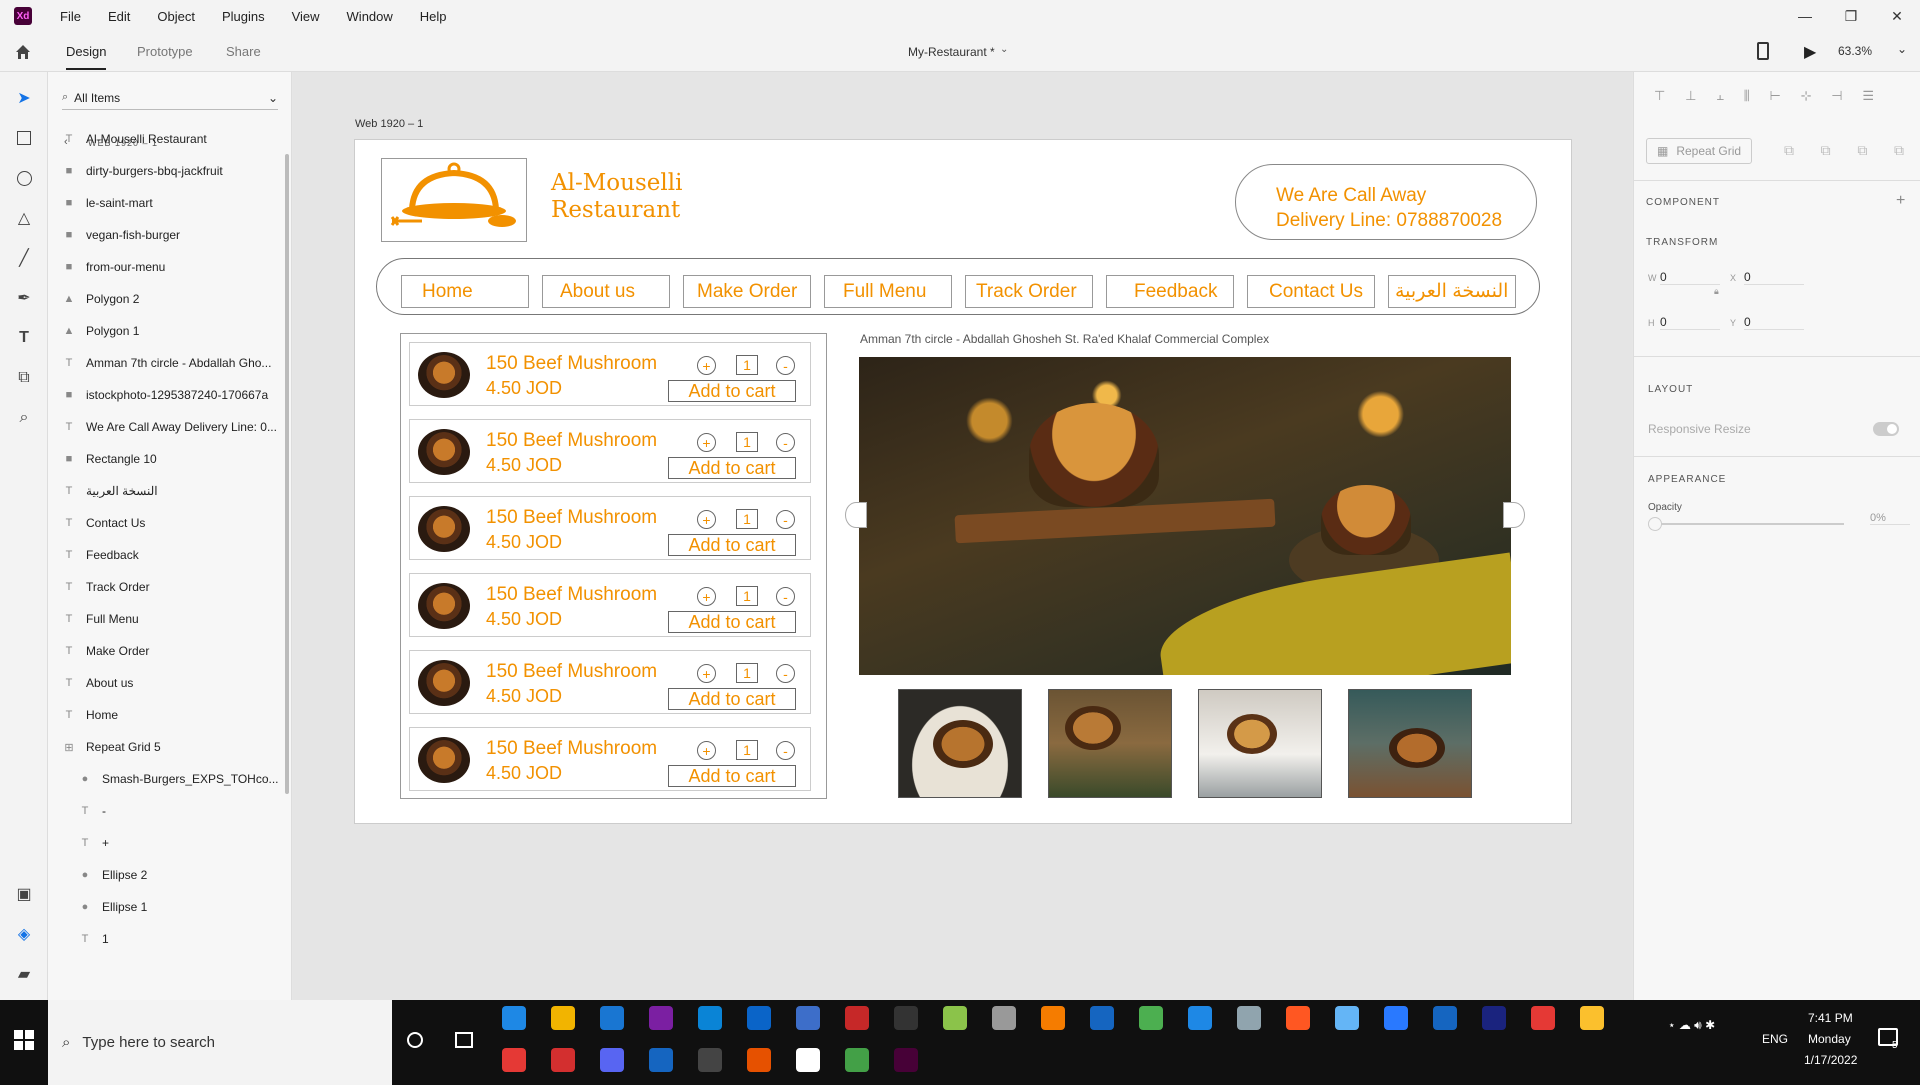  I want to click on visual-studio-icon, so click(661, 1018).